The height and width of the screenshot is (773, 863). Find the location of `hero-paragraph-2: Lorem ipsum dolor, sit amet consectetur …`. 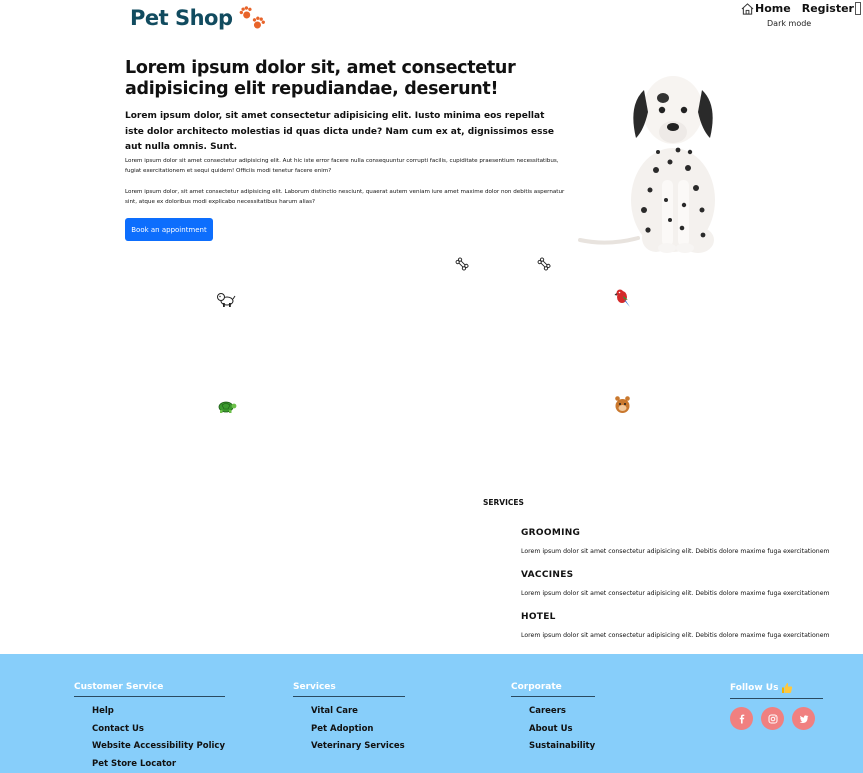

hero-paragraph-2: Lorem ipsum dolor, sit amet consectetur … is located at coordinates (345, 197).